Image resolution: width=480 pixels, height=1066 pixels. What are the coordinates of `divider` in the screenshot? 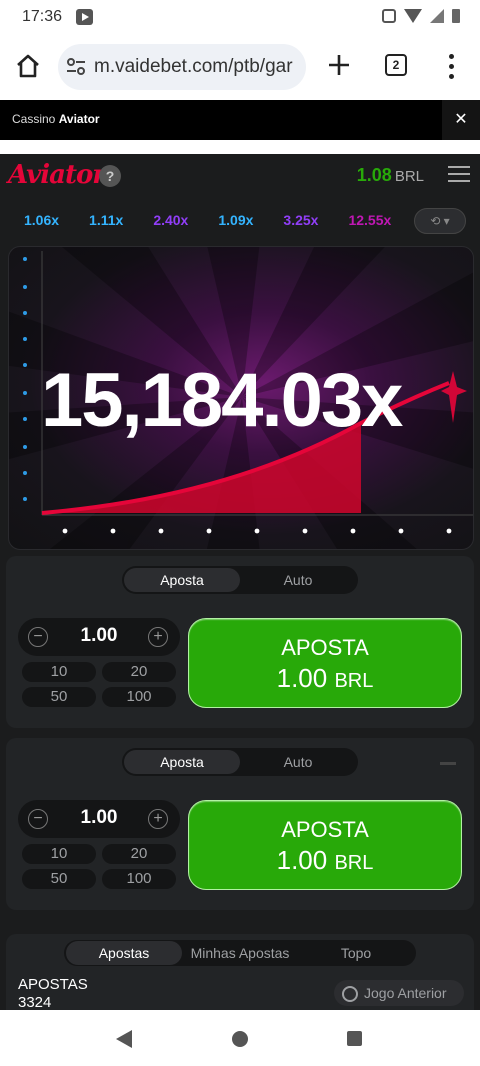 It's located at (240, 147).